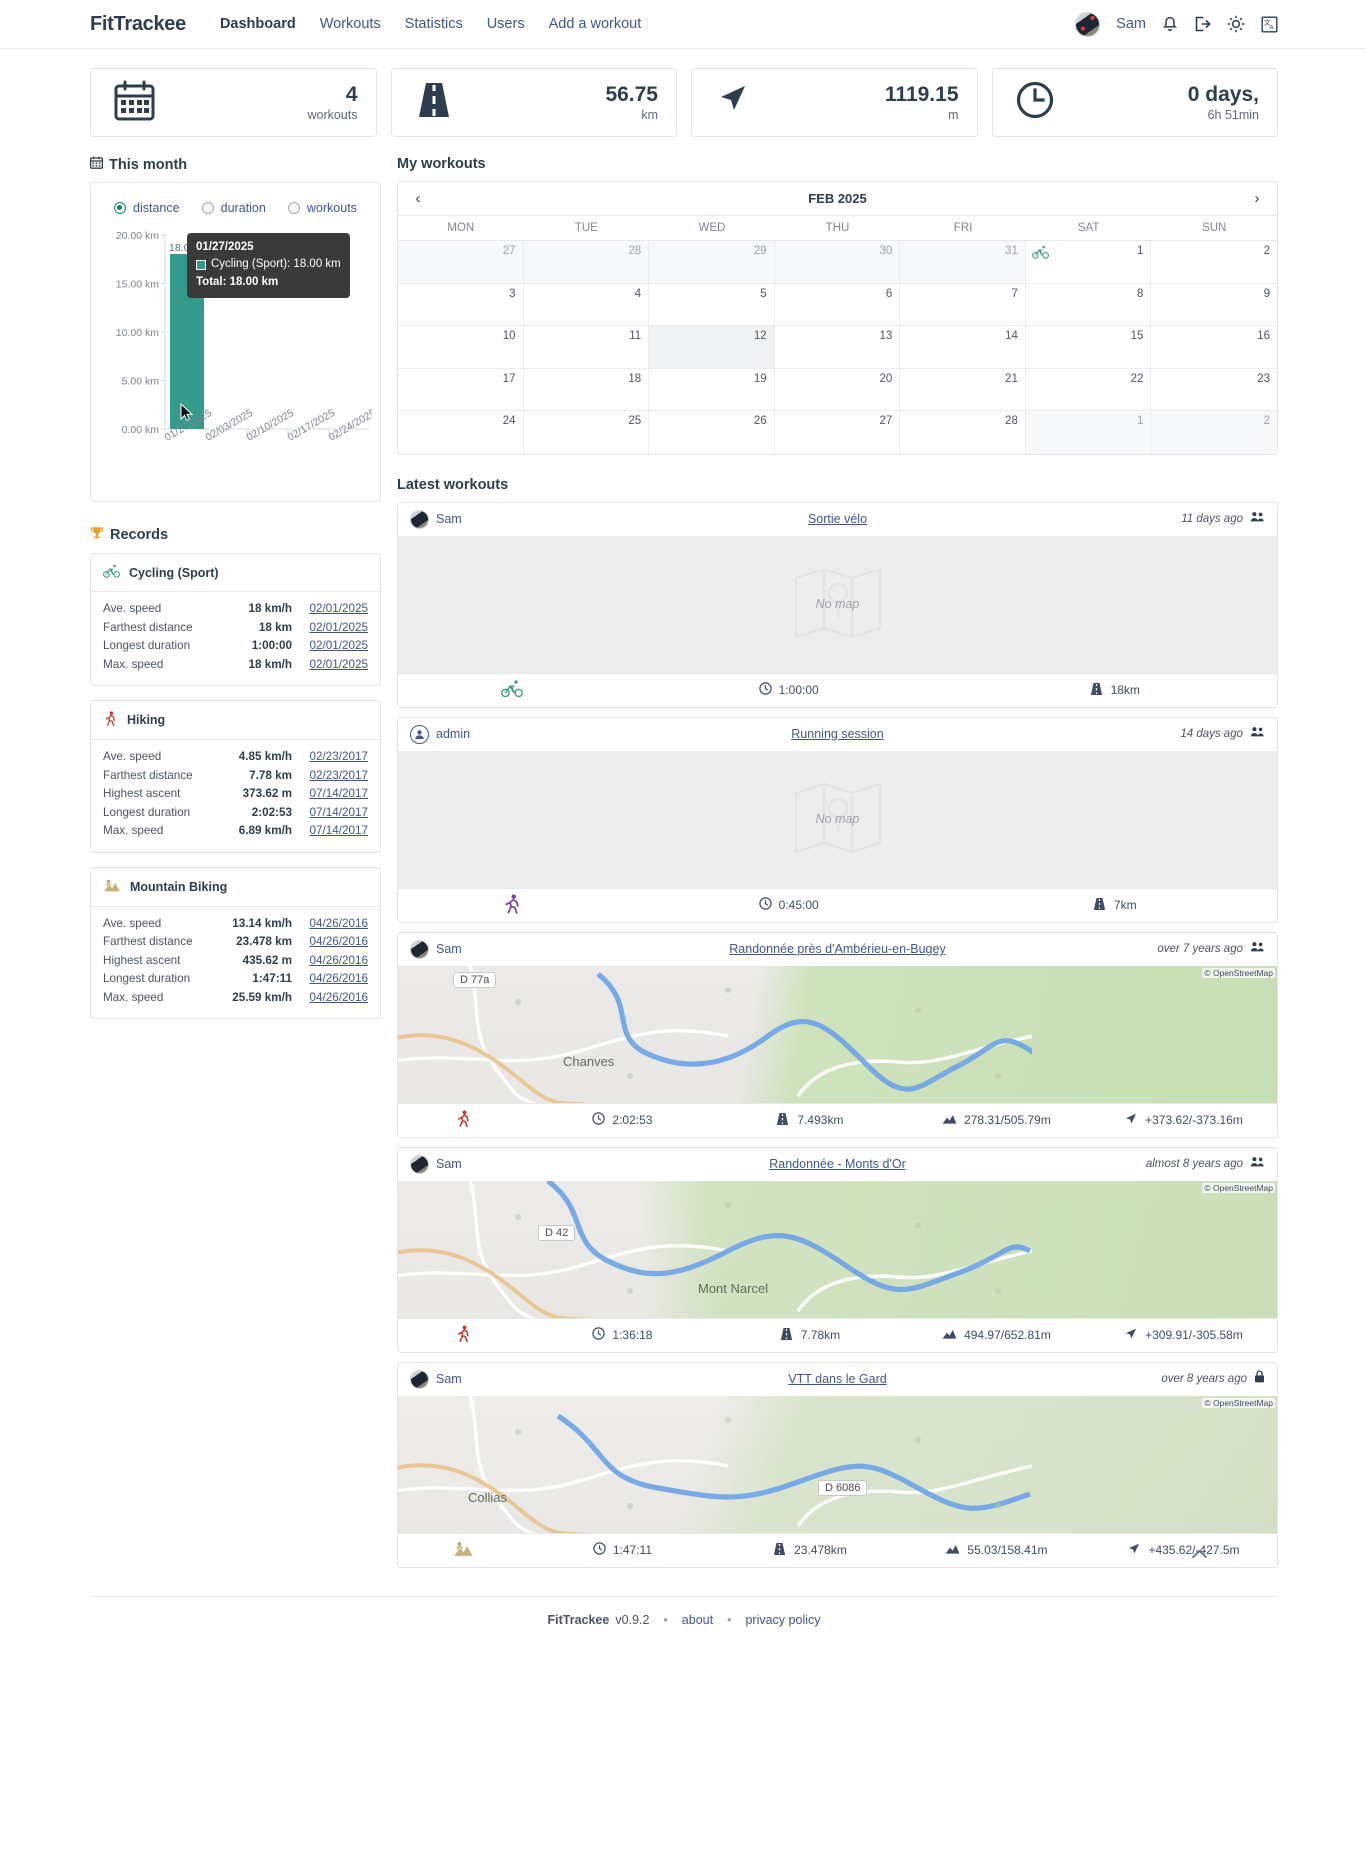 This screenshot has width=1366, height=1871. Describe the element at coordinates (461, 389) in the screenshot. I see `calendar-day-17: 17` at that location.